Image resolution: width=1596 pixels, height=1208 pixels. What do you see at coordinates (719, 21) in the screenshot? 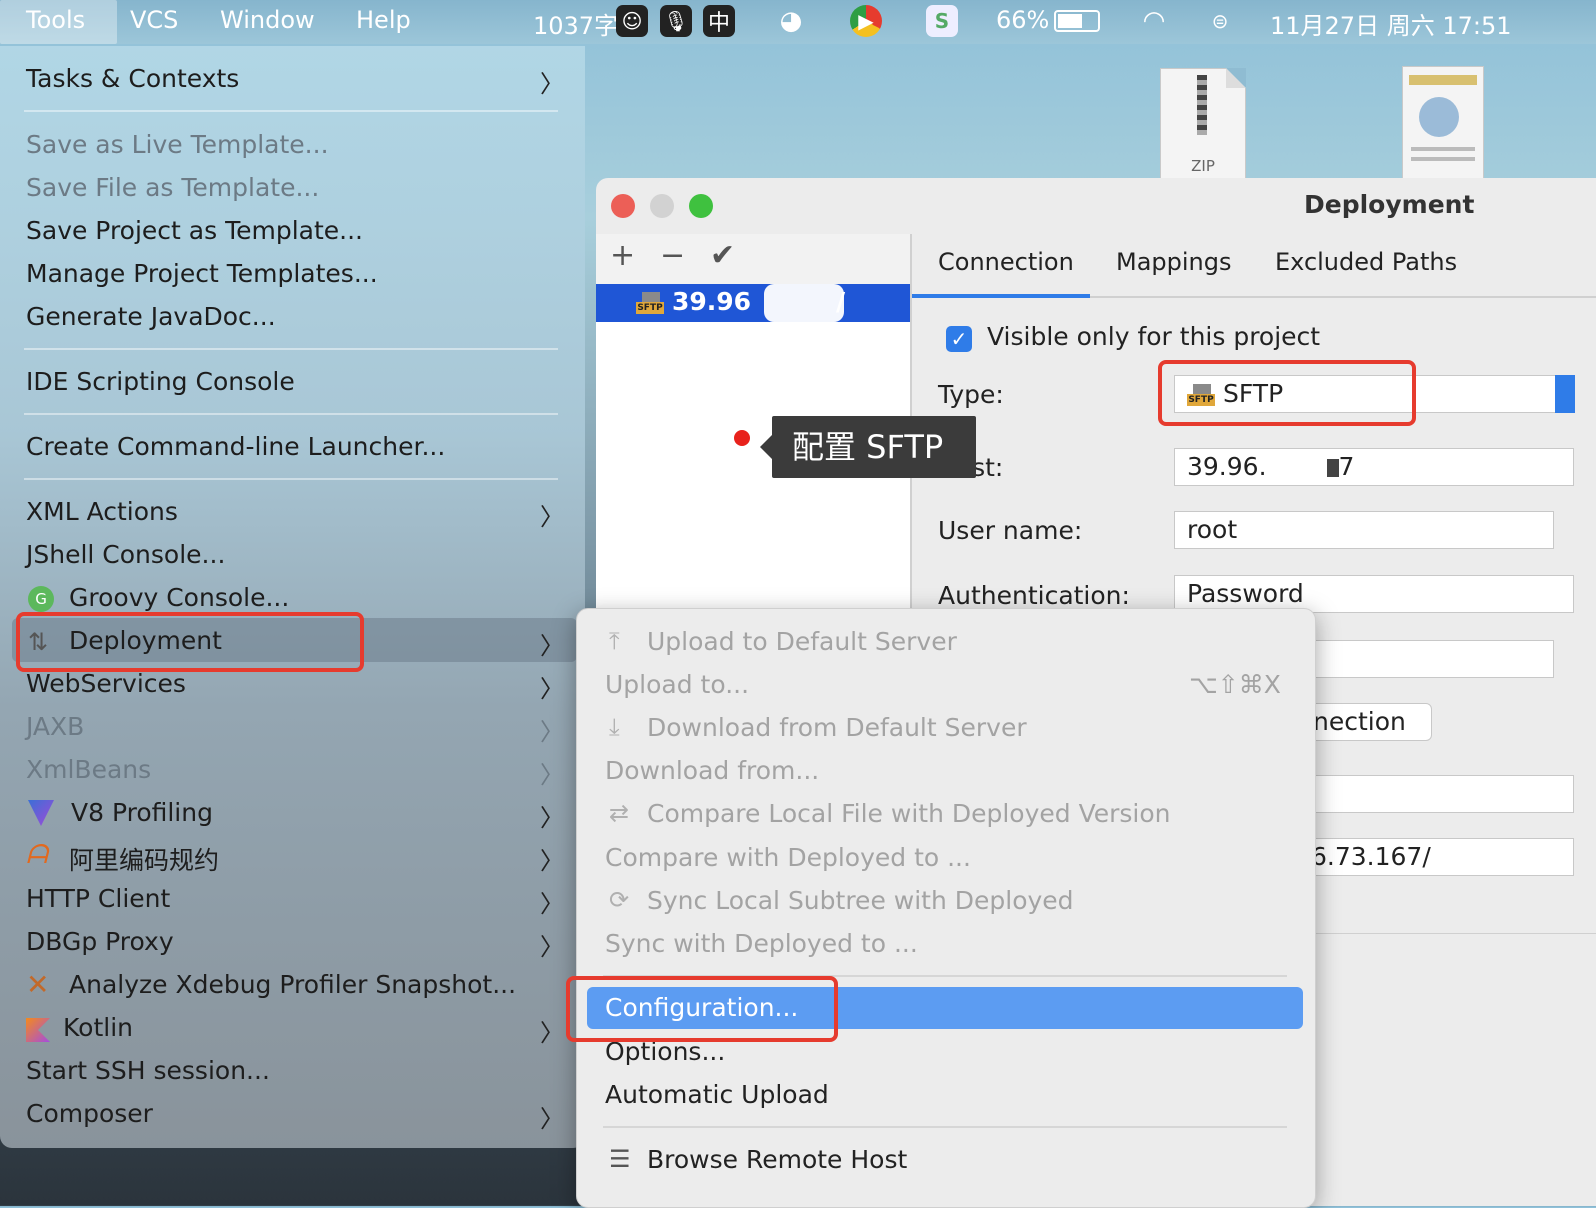
I see `ime-icon: 中` at bounding box center [719, 21].